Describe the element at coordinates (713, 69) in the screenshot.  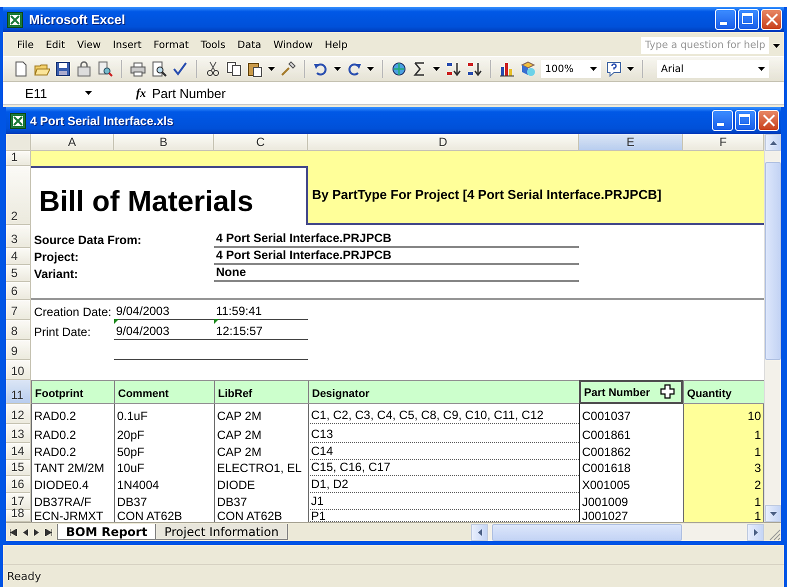
I see `font-combo: Arial` at that location.